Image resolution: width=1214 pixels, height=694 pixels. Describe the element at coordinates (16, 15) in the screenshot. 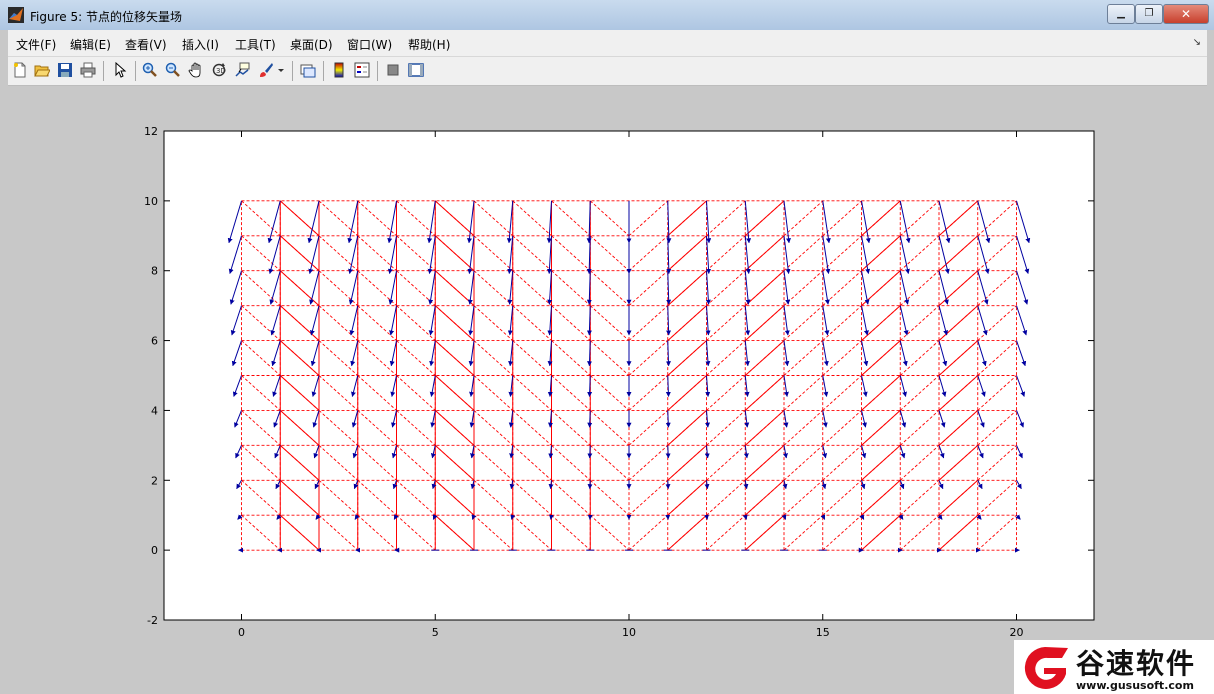

I see `matlab-logo-icon` at that location.